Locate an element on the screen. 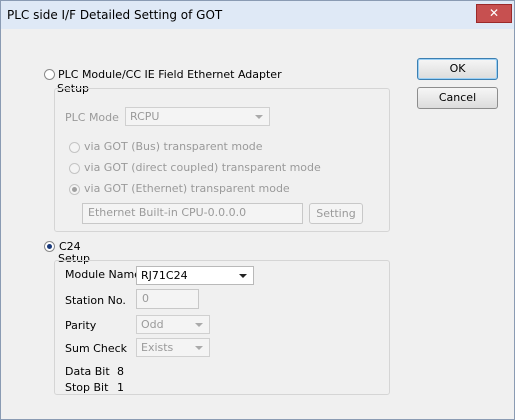 Image resolution: width=515 pixels, height=420 pixels. c24-radio is located at coordinates (49, 246).